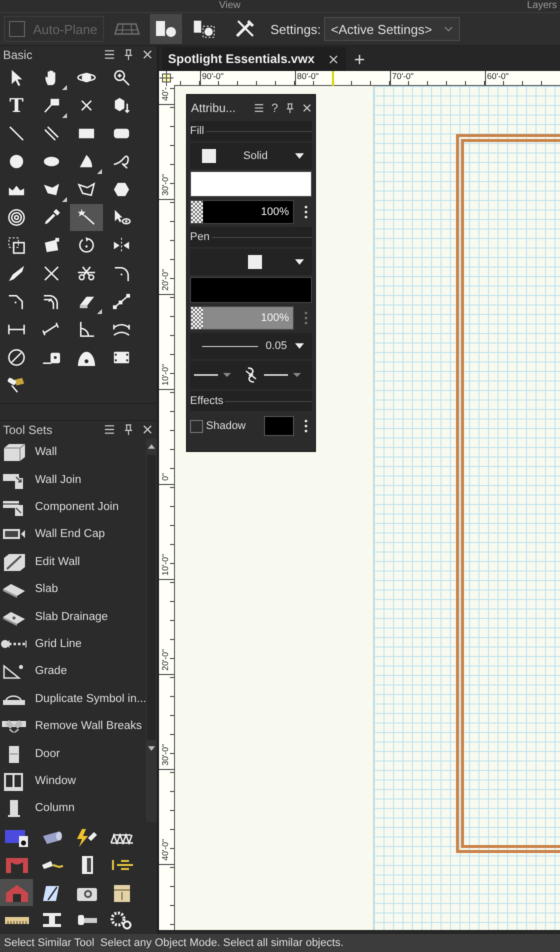 The image size is (560, 952). What do you see at coordinates (73, 534) in the screenshot?
I see `tool-set-item: Wall End Cap` at bounding box center [73, 534].